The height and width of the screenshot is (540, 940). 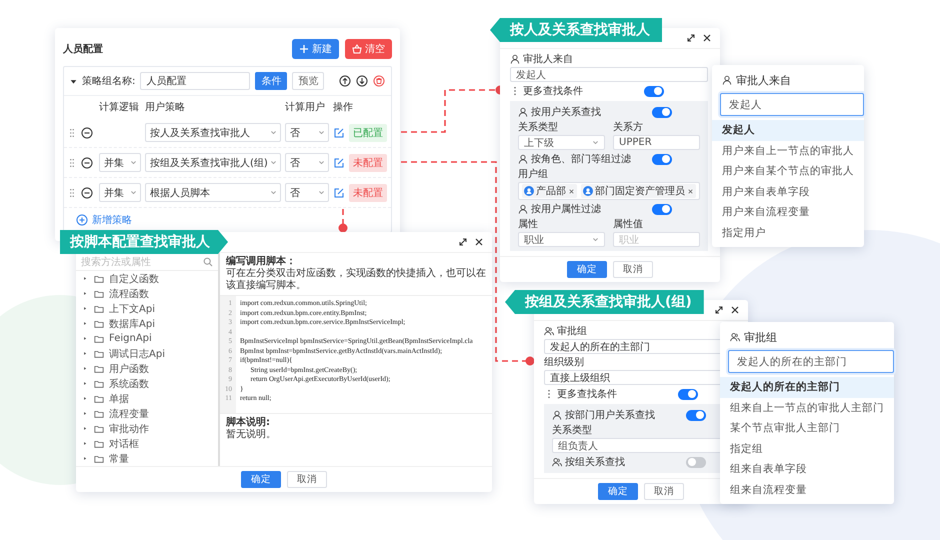 I want to click on note-text: 暂无说明。, so click(x=251, y=435).